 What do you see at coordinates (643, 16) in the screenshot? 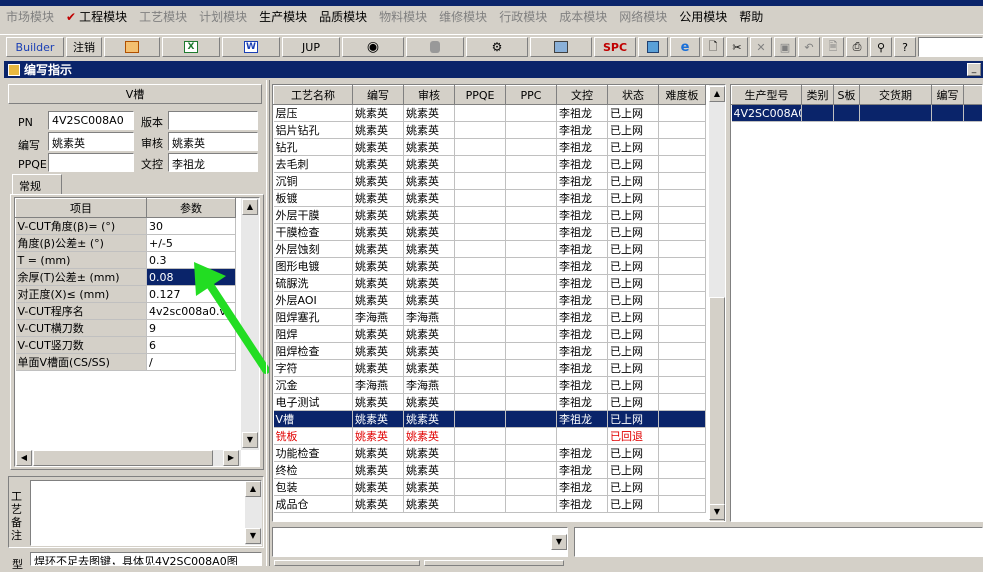
I see `menu-item-10: 网络模块` at bounding box center [643, 16].